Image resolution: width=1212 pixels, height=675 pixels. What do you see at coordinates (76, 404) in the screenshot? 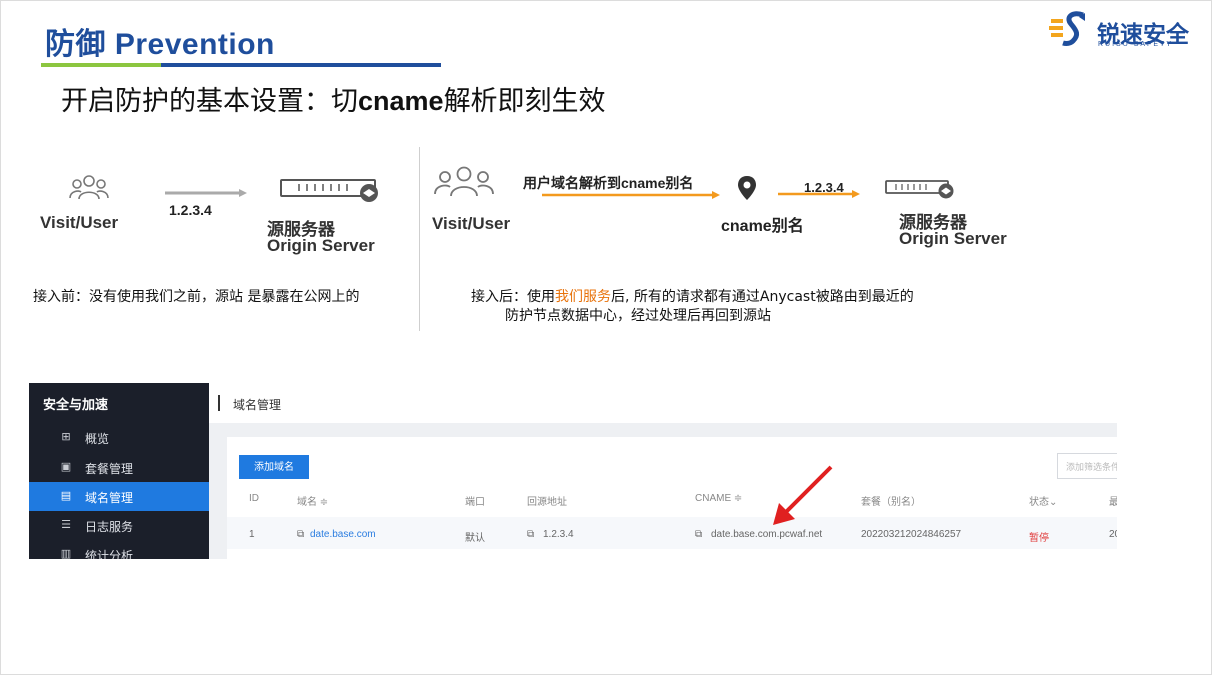
I see `sidebar-title: 安全与加速` at bounding box center [76, 404].